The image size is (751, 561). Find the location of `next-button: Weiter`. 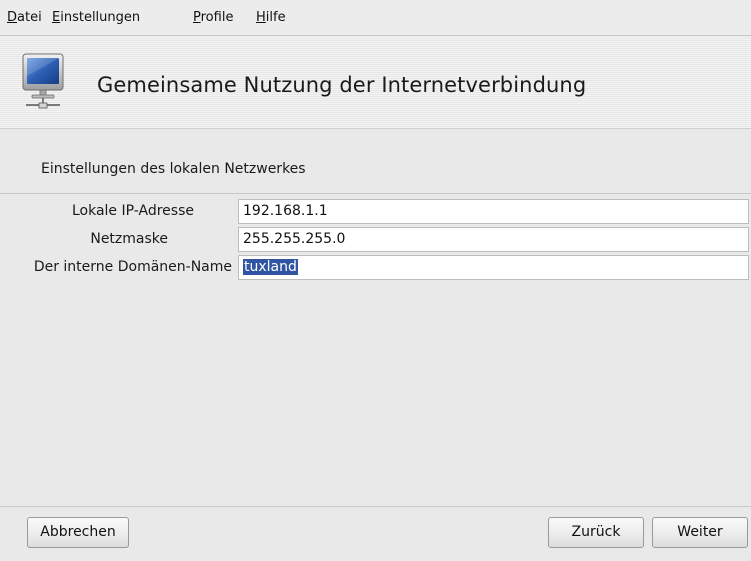

next-button: Weiter is located at coordinates (700, 532).